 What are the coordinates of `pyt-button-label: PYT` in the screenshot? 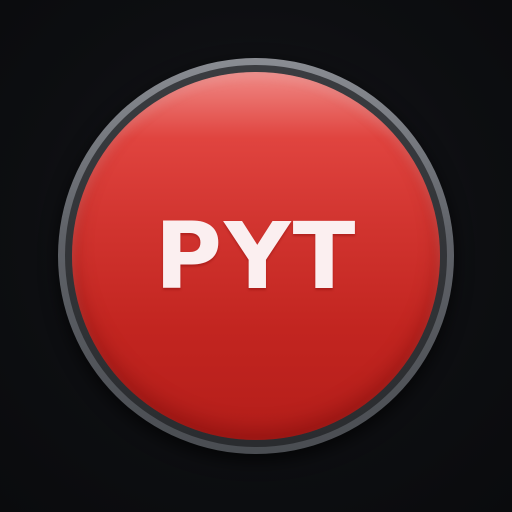 It's located at (256, 256).